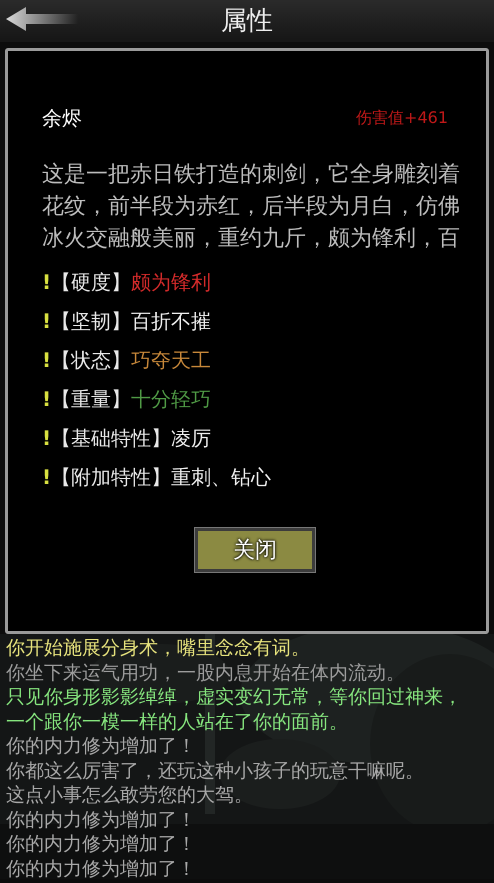 The height and width of the screenshot is (883, 494). Describe the element at coordinates (171, 321) in the screenshot. I see `attribute-value: 百折不摧` at that location.